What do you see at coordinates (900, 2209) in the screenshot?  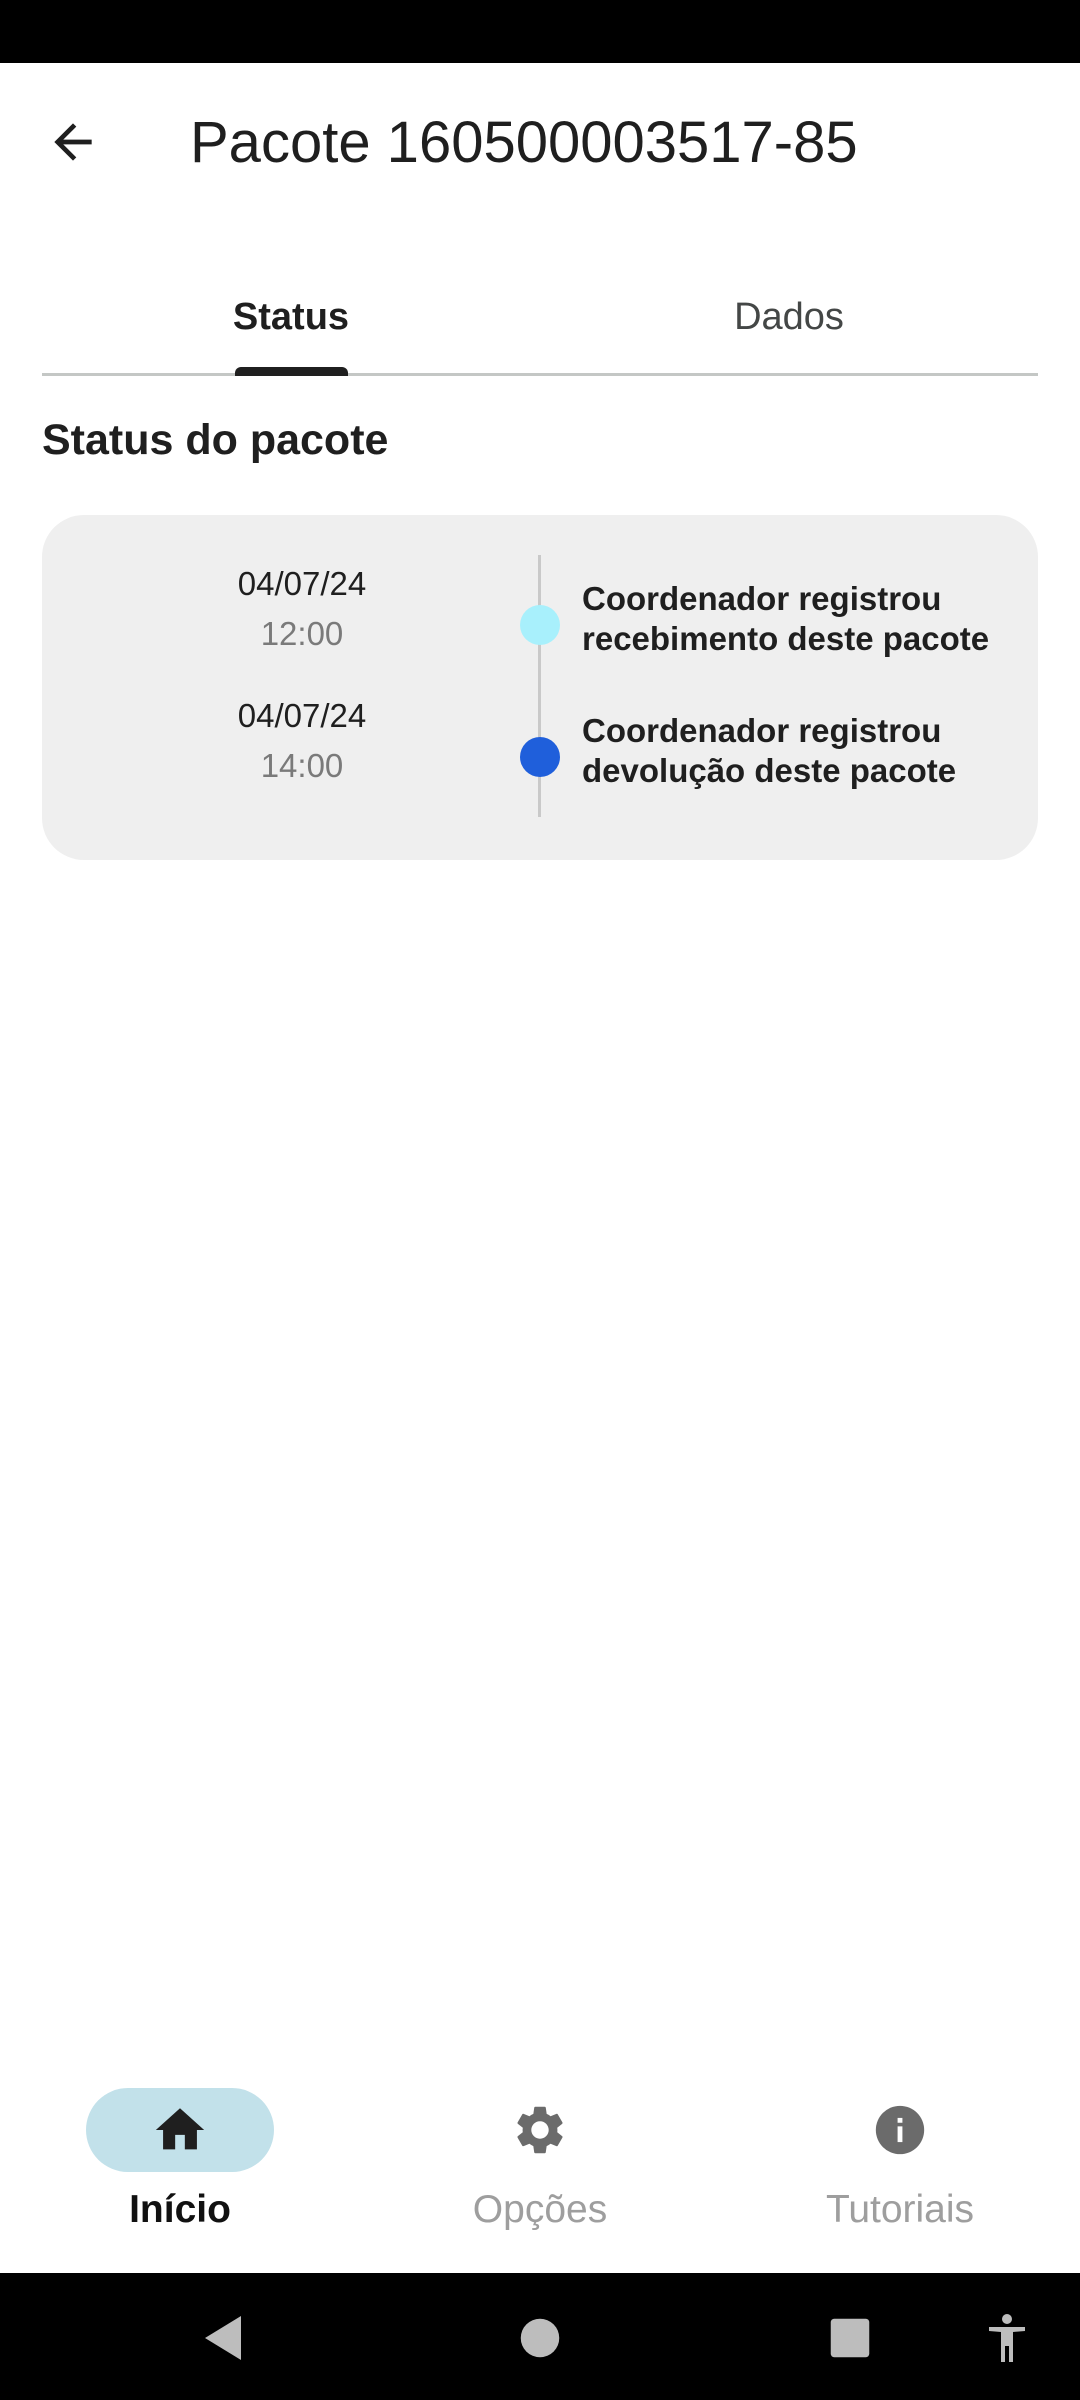 I see `nav-label: Tutoriais` at bounding box center [900, 2209].